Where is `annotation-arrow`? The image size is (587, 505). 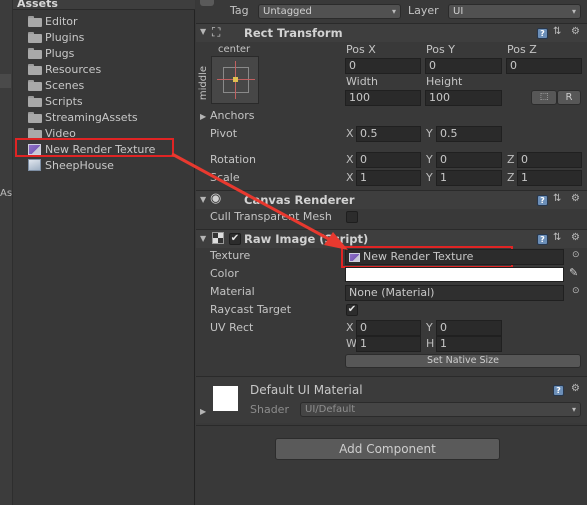 annotation-arrow is located at coordinates (259, 201).